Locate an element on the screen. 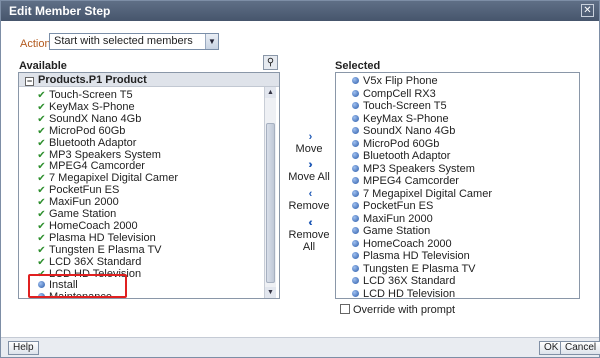 The image size is (600, 358). available-item-label: Bluetooth Adaptor is located at coordinates (93, 142).